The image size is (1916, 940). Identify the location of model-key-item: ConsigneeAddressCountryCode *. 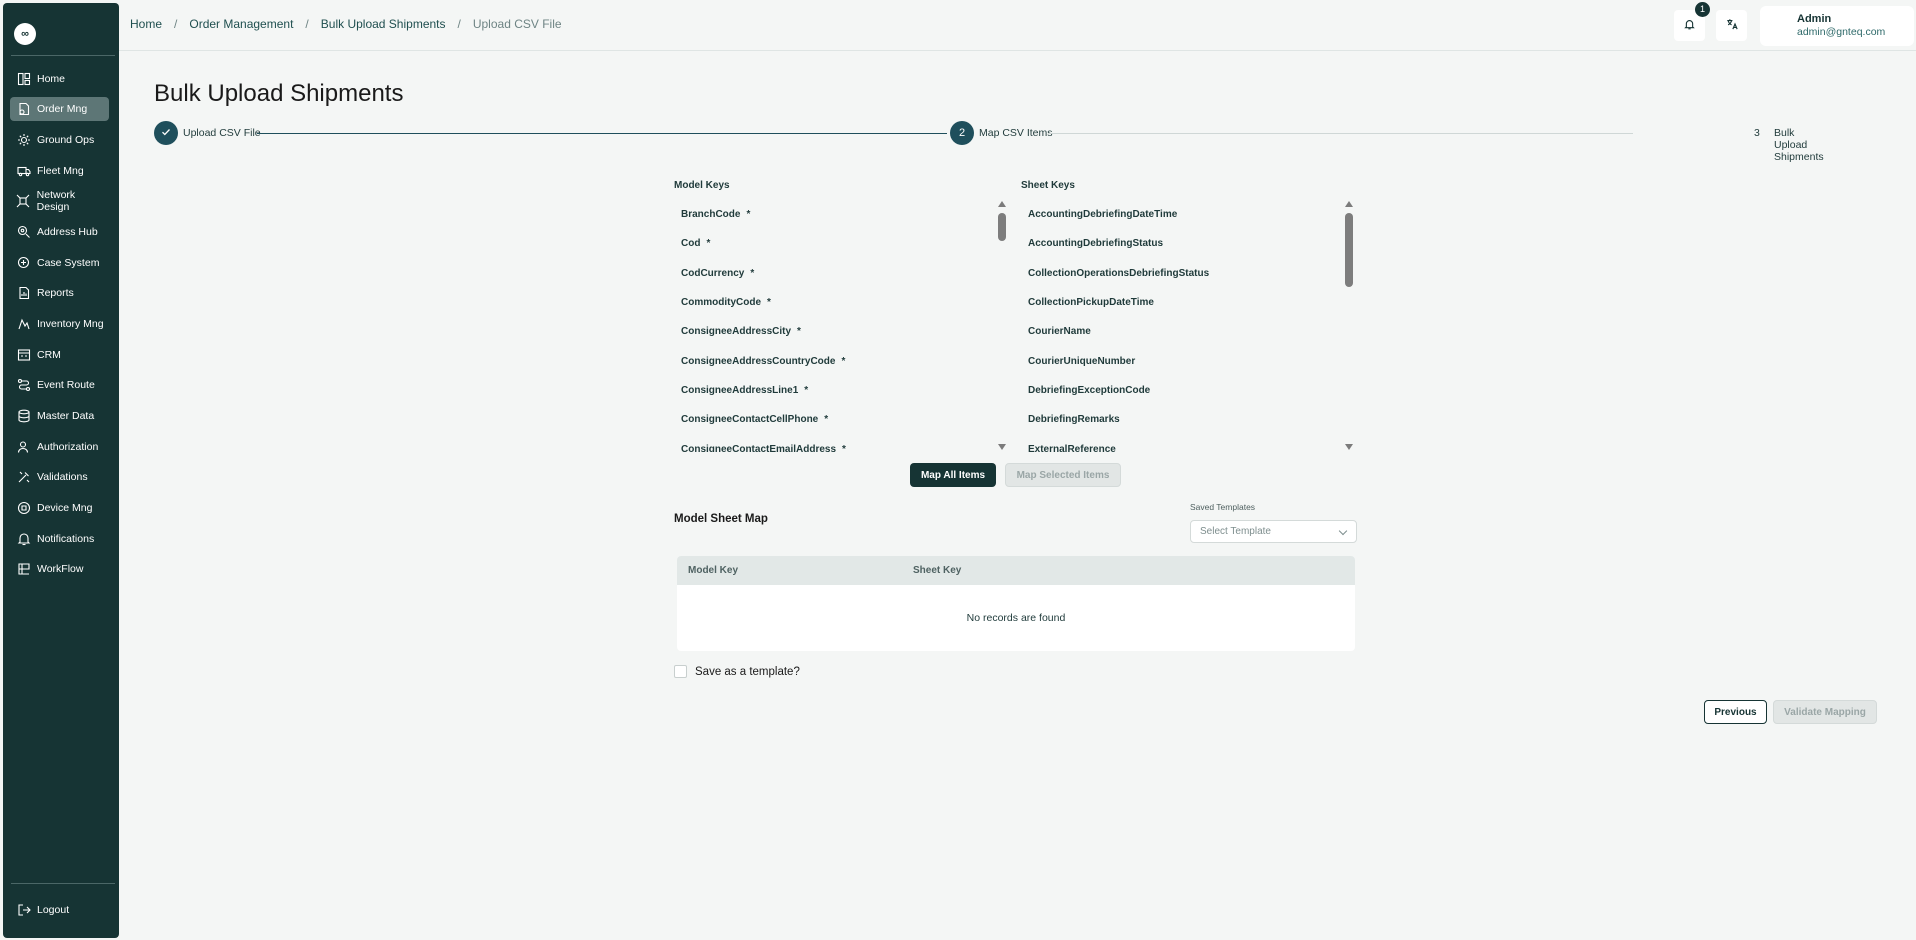
(834, 360).